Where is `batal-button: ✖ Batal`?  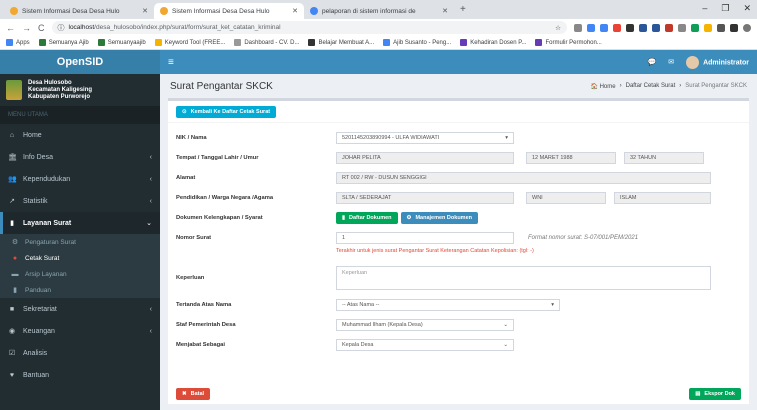 batal-button: ✖ Batal is located at coordinates (193, 394).